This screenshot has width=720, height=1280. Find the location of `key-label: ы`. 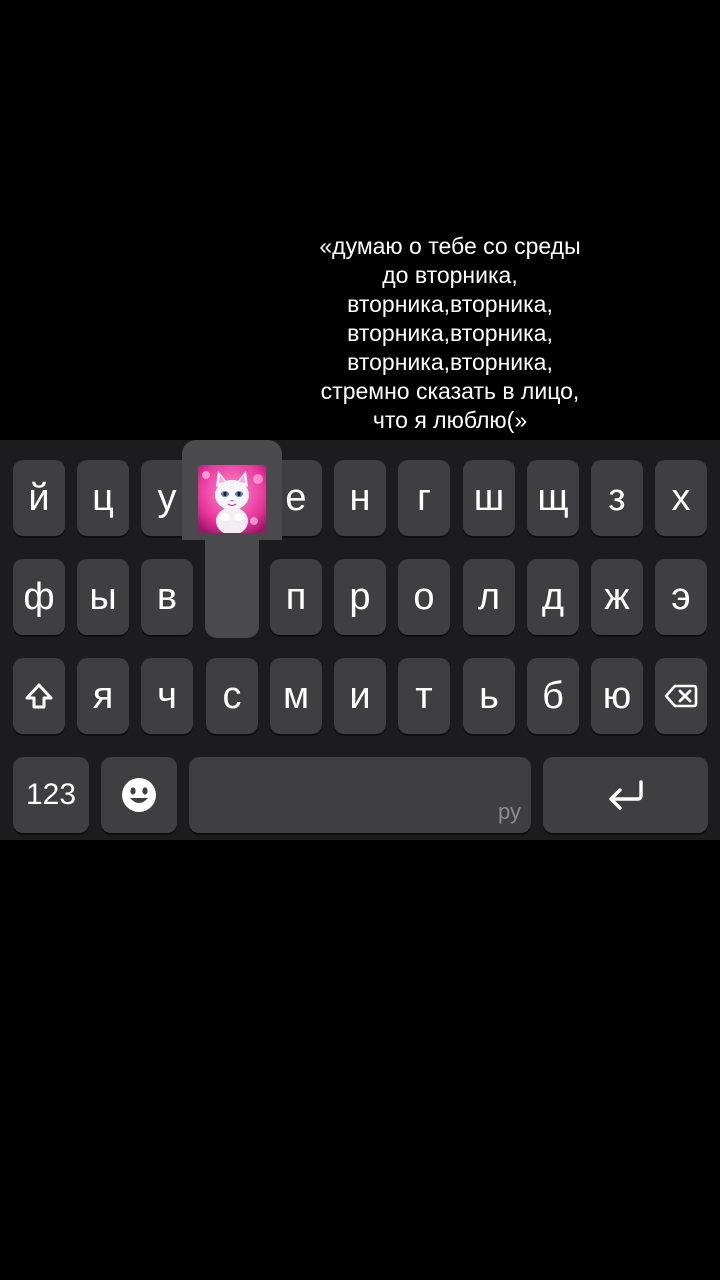

key-label: ы is located at coordinates (103, 597).